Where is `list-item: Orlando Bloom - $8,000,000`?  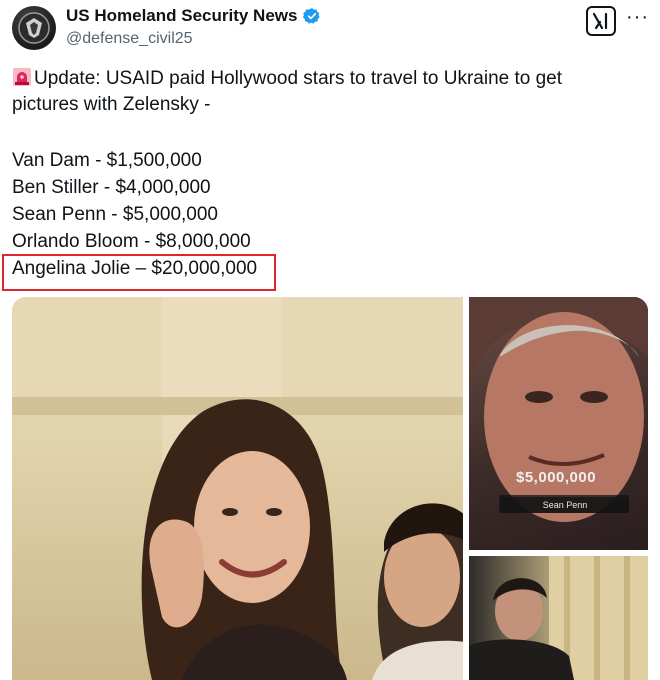
list-item: Orlando Bloom - $8,000,000 is located at coordinates (131, 241).